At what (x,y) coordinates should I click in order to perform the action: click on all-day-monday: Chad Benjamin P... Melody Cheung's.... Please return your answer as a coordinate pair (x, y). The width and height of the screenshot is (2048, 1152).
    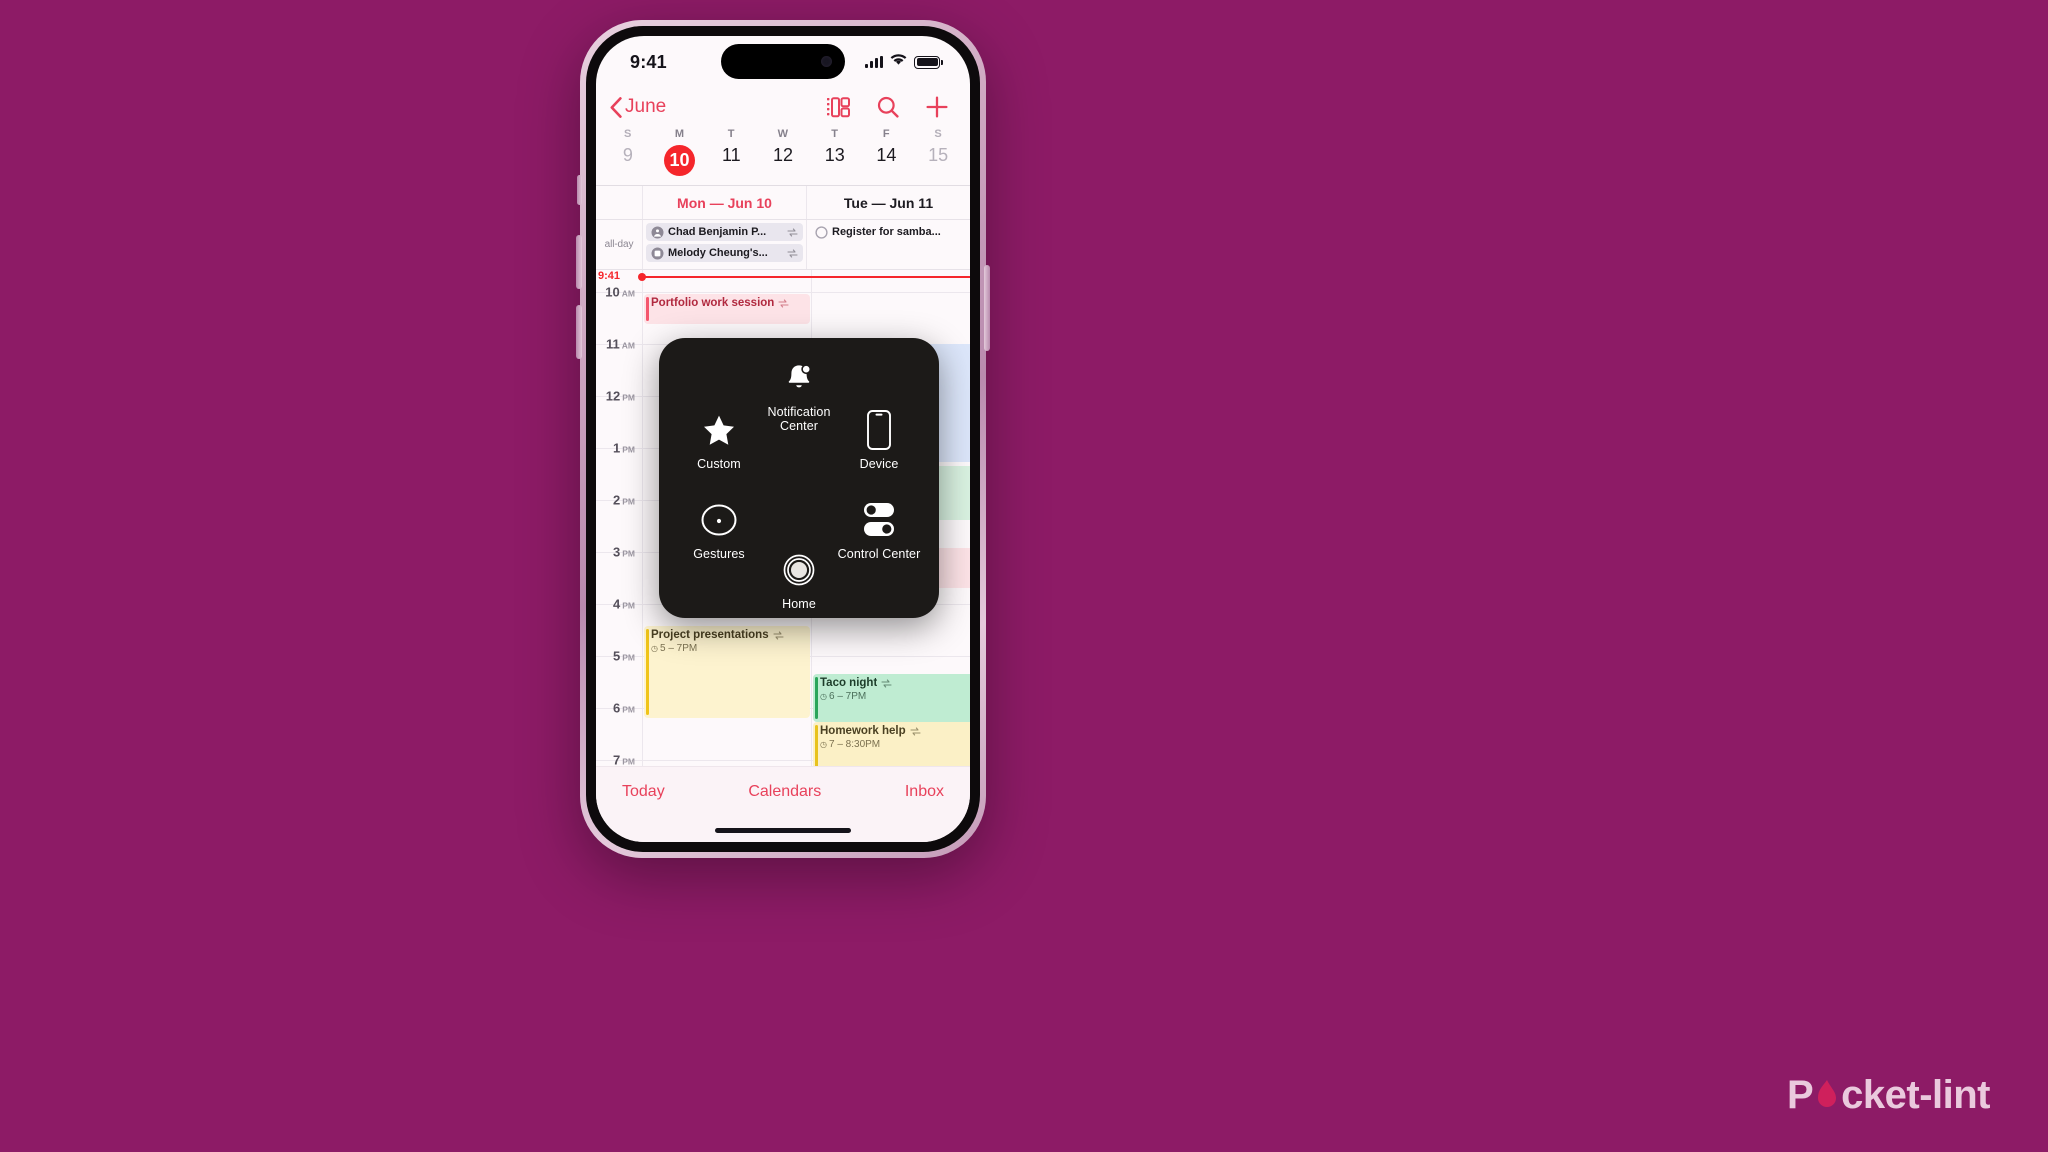
    Looking at the image, I should click on (724, 244).